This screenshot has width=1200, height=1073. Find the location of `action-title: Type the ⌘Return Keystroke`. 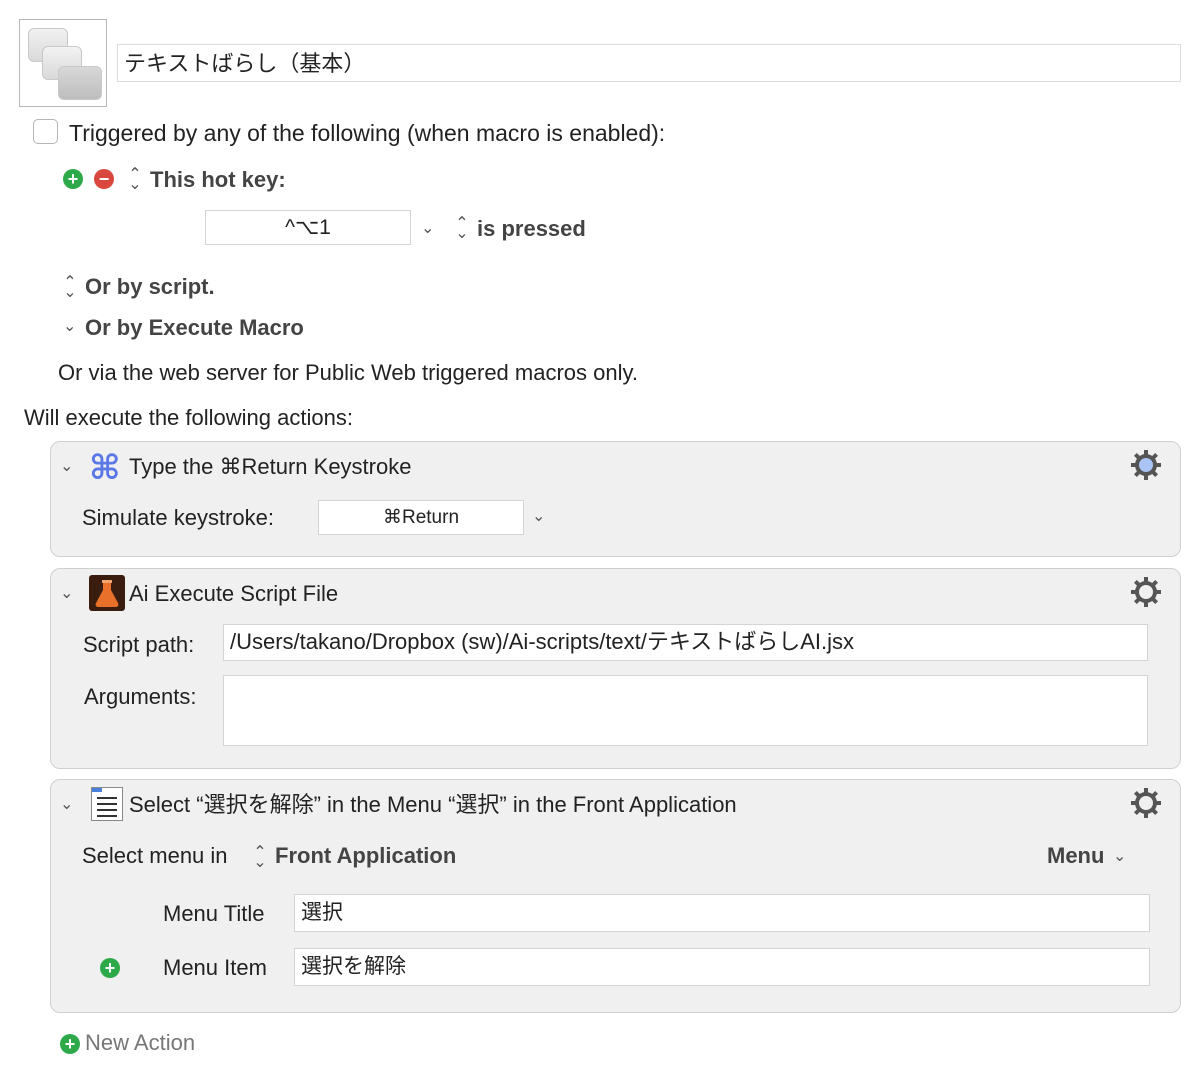

action-title: Type the ⌘Return Keystroke is located at coordinates (270, 466).